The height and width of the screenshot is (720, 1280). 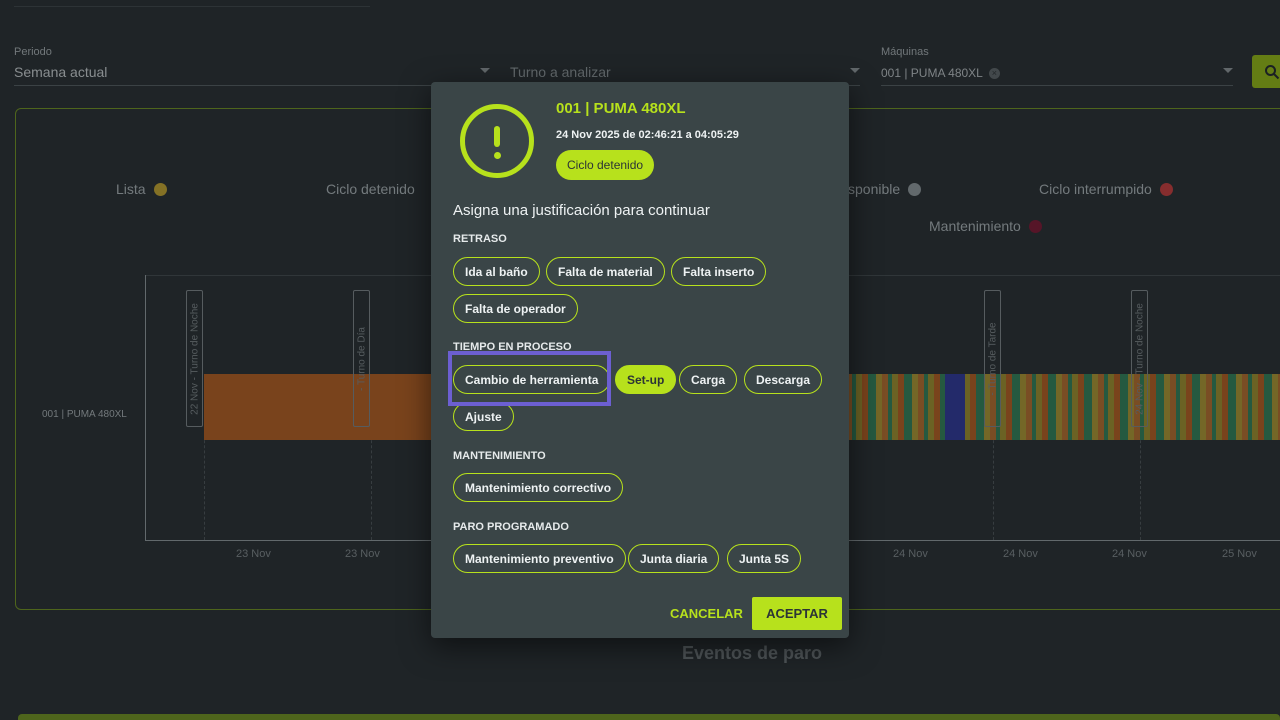 What do you see at coordinates (483, 416) in the screenshot?
I see `option-chip: Ajuste` at bounding box center [483, 416].